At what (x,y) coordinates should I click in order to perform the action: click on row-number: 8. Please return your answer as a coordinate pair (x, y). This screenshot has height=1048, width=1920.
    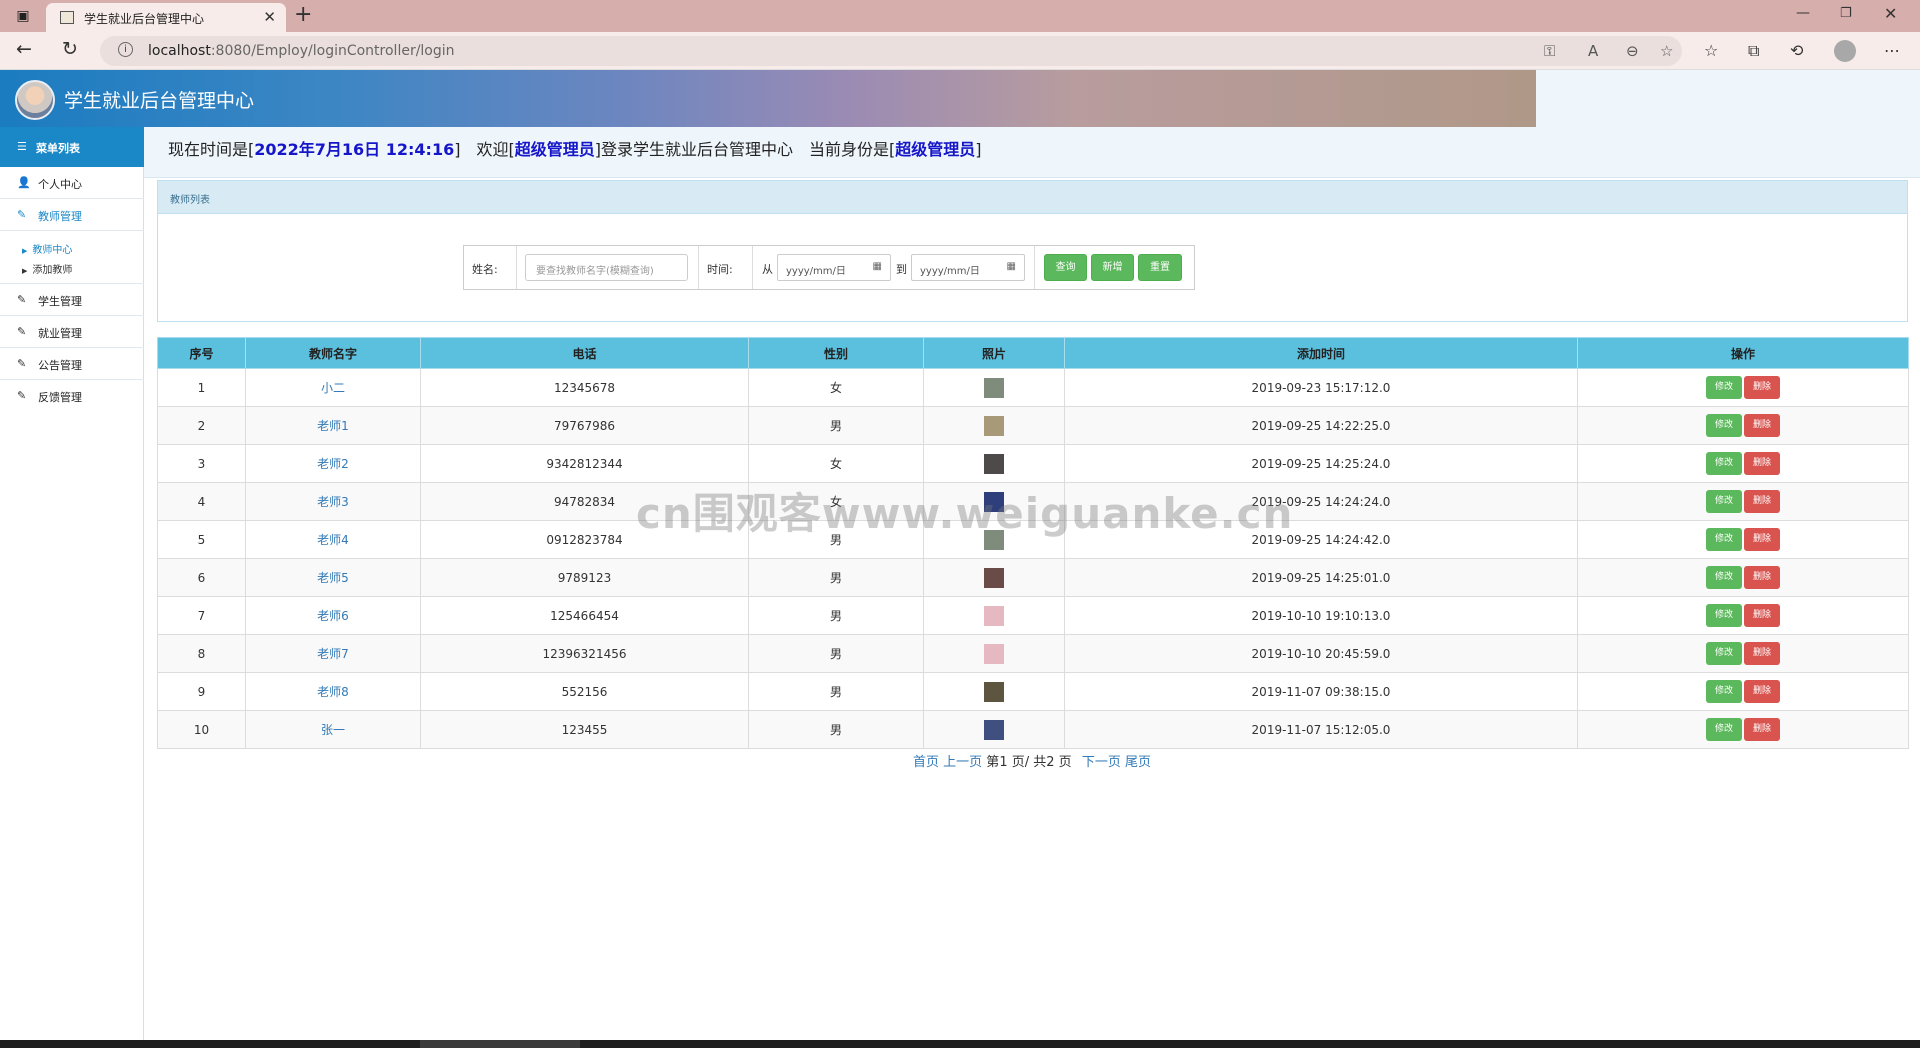
    Looking at the image, I should click on (201, 653).